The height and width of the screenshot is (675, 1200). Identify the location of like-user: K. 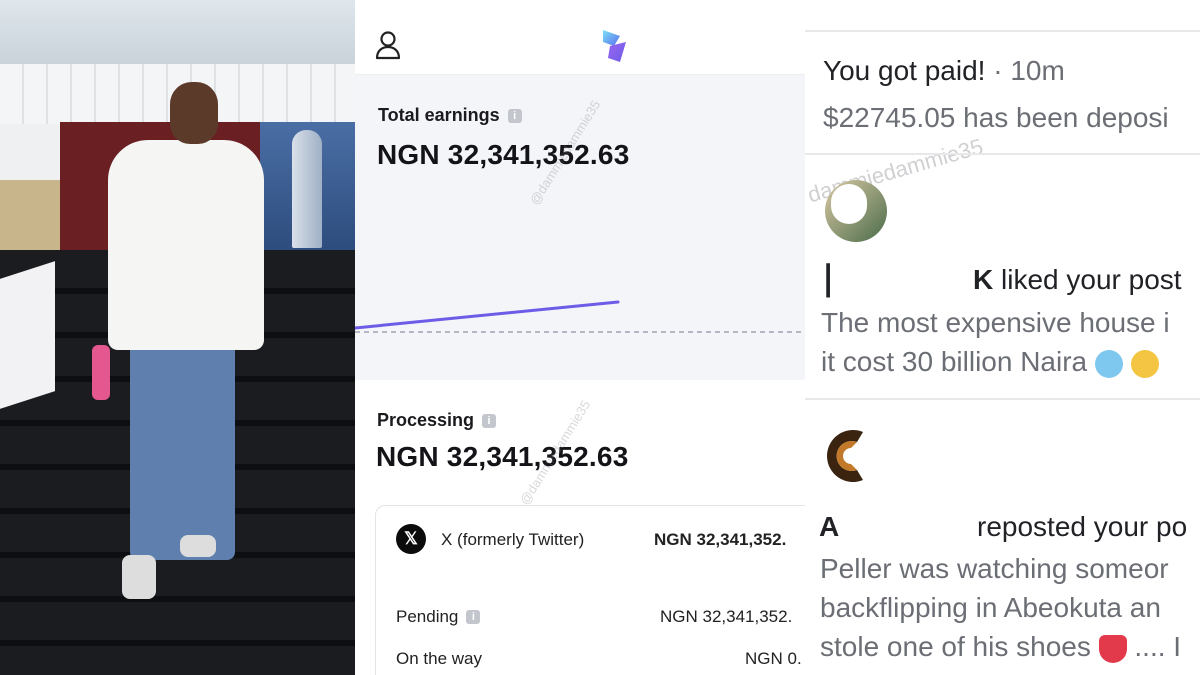
(983, 279).